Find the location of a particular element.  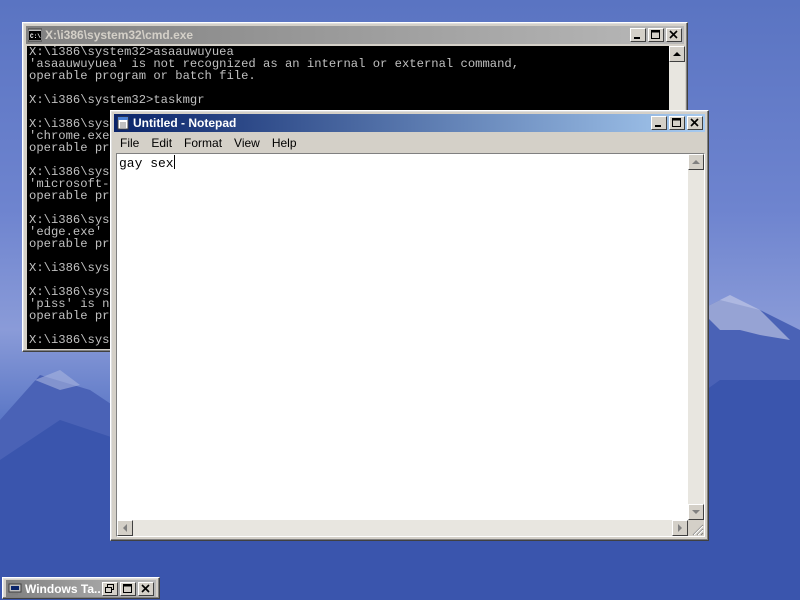

arrow-down-icon is located at coordinates (696, 512).